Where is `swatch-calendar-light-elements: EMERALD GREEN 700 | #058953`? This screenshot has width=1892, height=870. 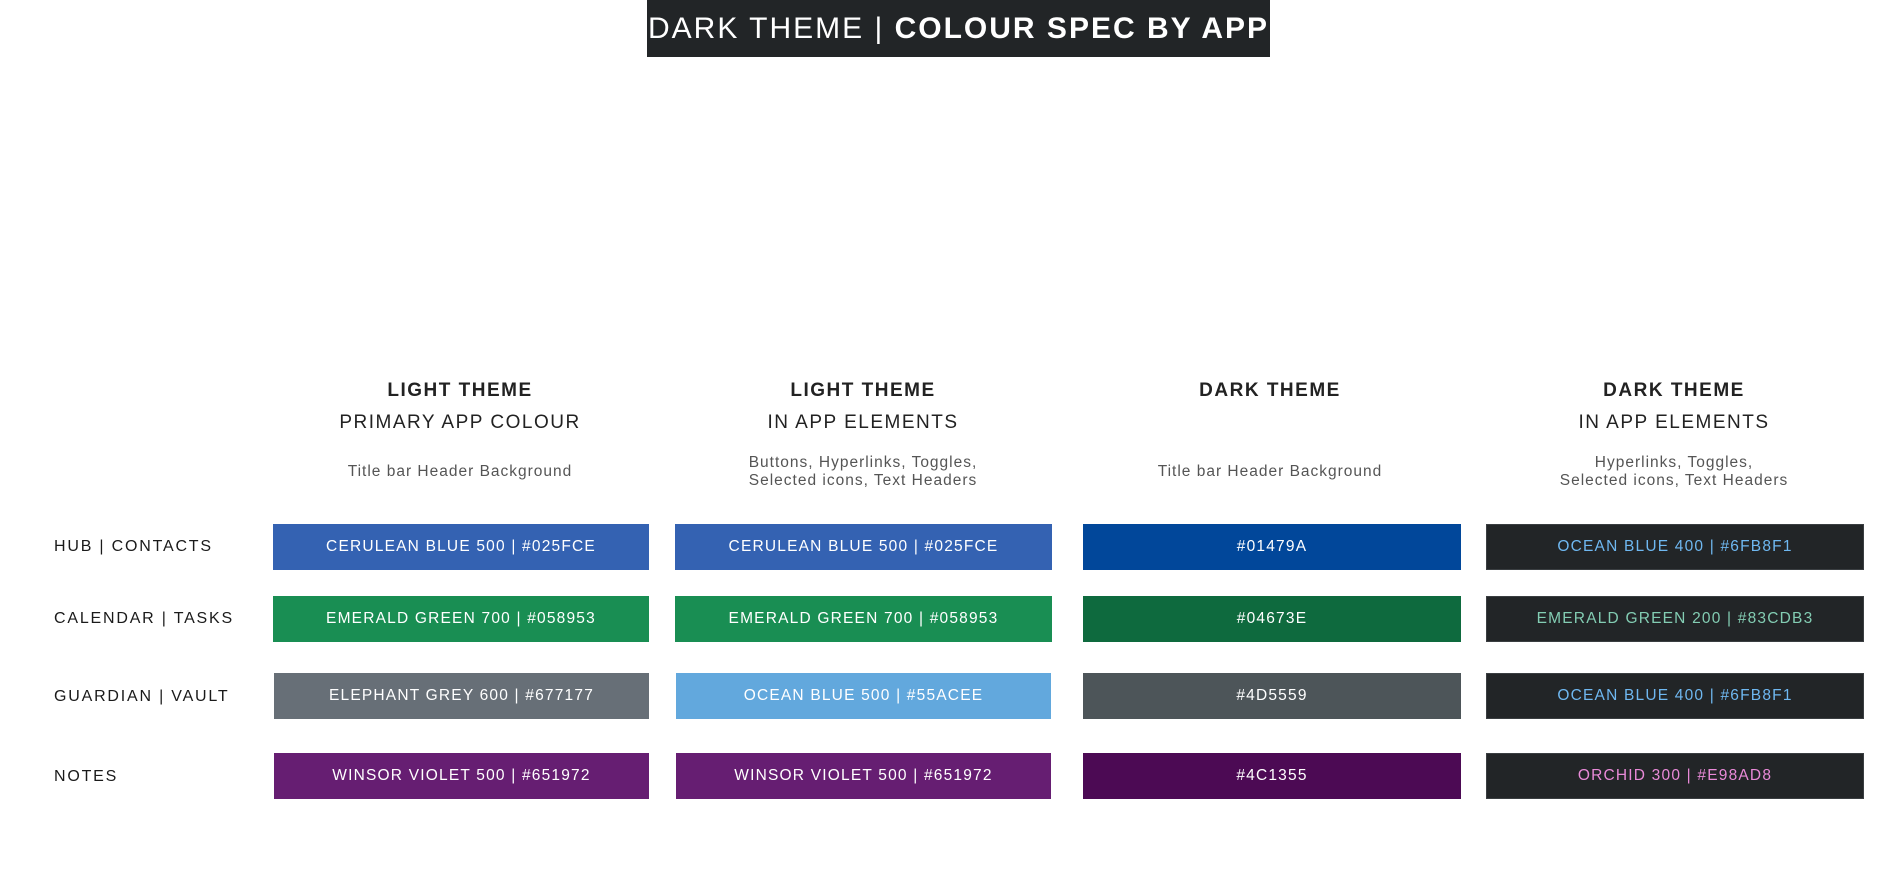 swatch-calendar-light-elements: EMERALD GREEN 700 | #058953 is located at coordinates (863, 619).